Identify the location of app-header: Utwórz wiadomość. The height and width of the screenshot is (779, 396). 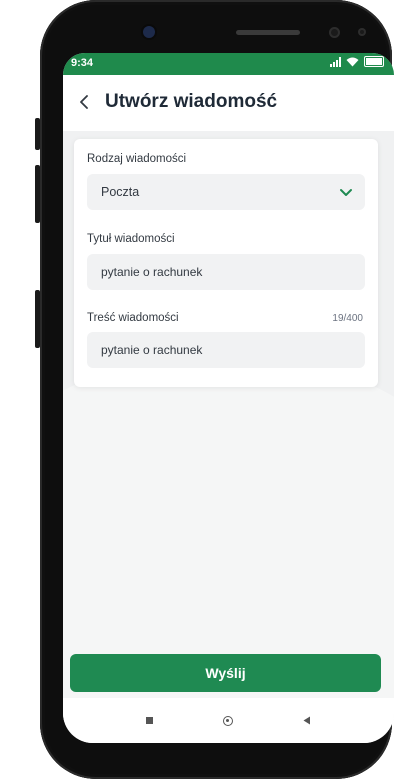
(228, 103).